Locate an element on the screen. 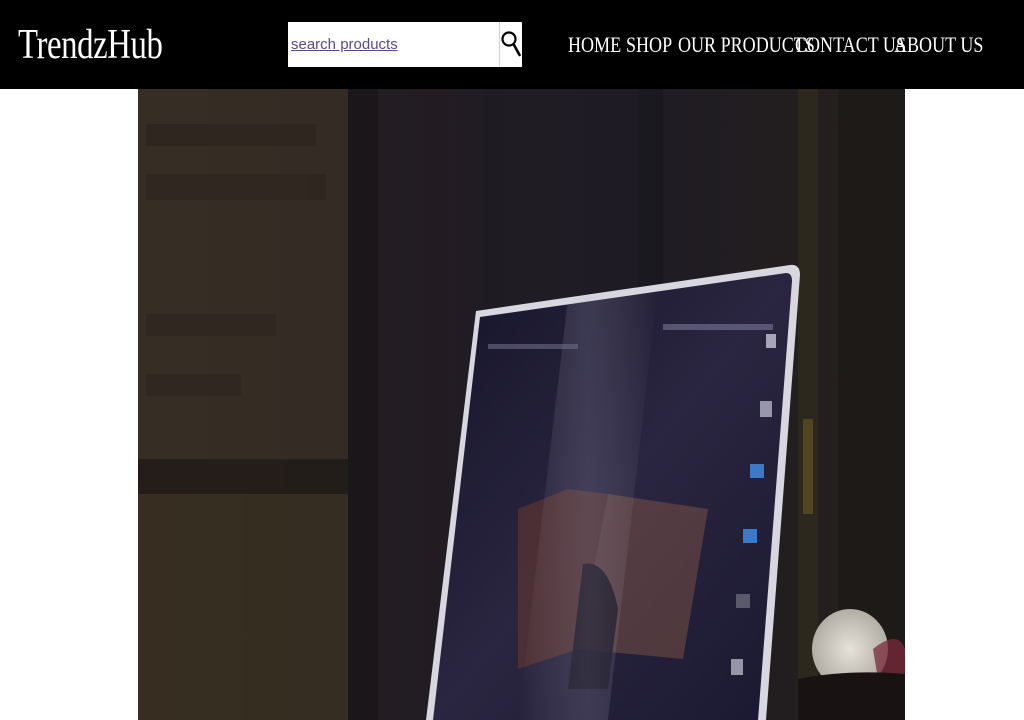 This screenshot has height=720, width=1024. search-icon is located at coordinates (511, 44).